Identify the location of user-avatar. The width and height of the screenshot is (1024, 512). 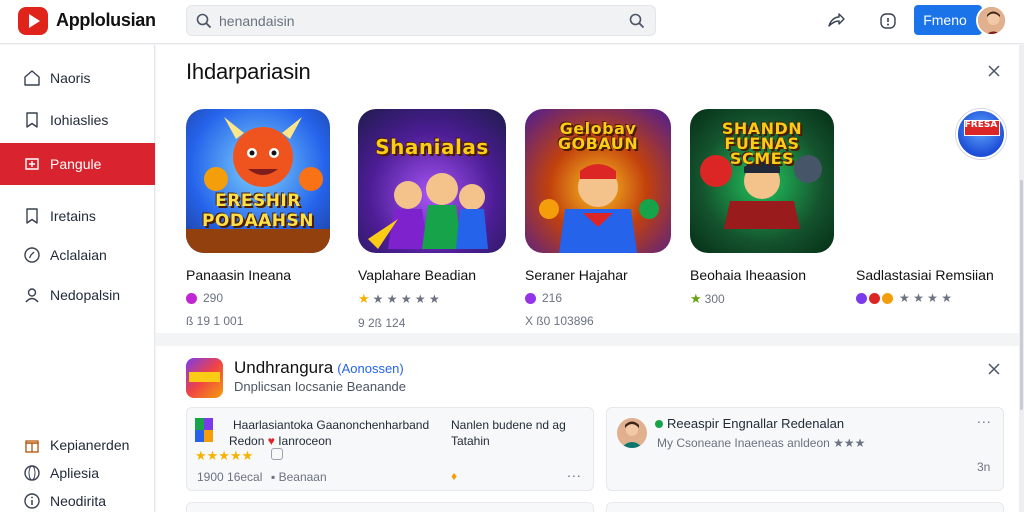
(991, 20).